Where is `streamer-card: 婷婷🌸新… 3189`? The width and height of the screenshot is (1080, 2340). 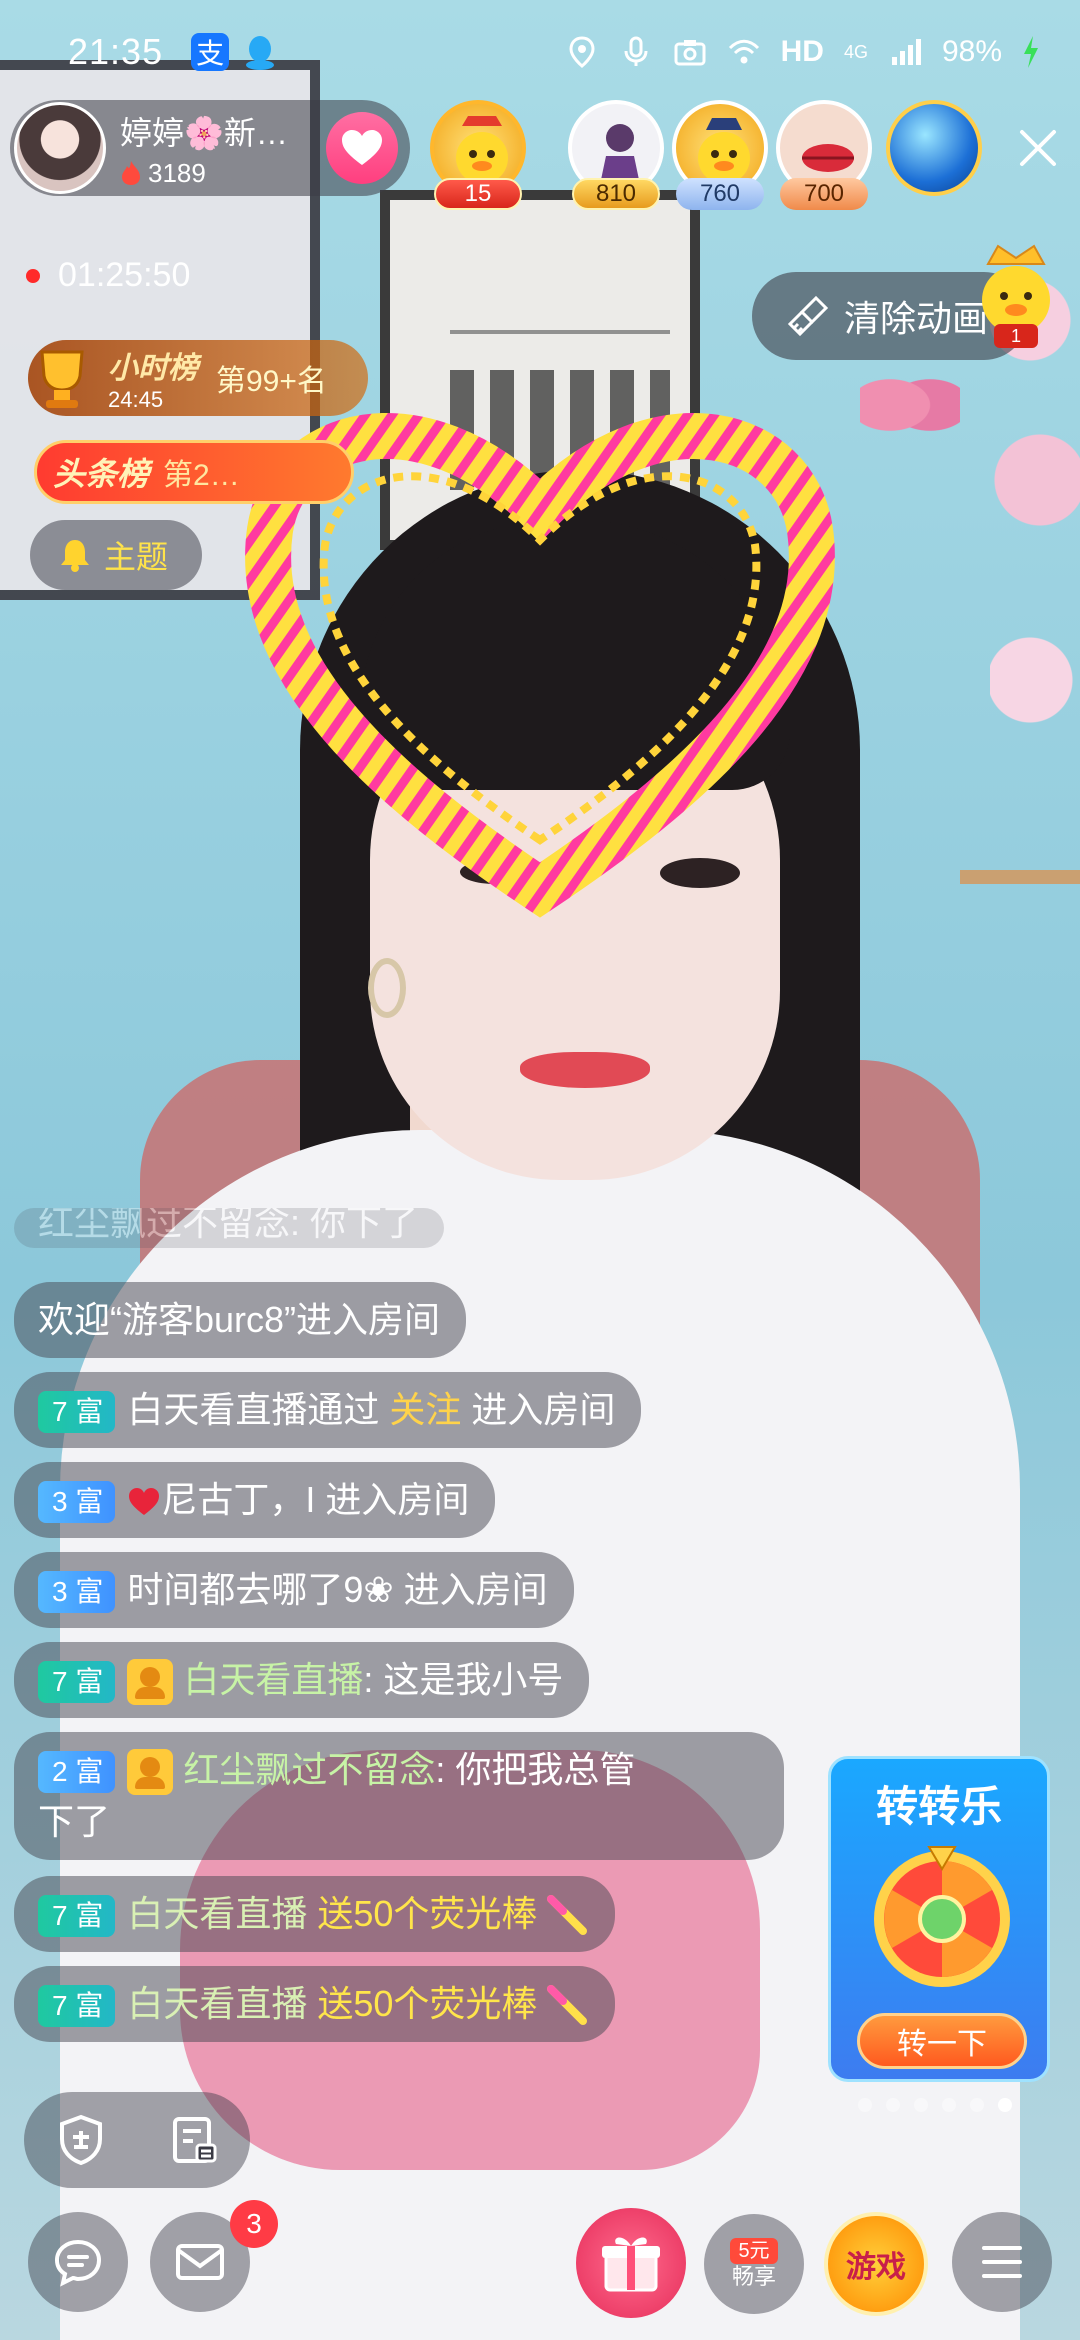 streamer-card: 婷婷🌸新… 3189 is located at coordinates (210, 148).